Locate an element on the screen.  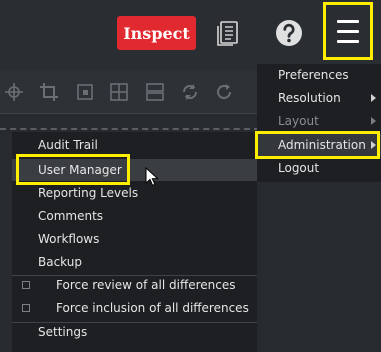
submenu-item-label: Comments is located at coordinates (71, 216).